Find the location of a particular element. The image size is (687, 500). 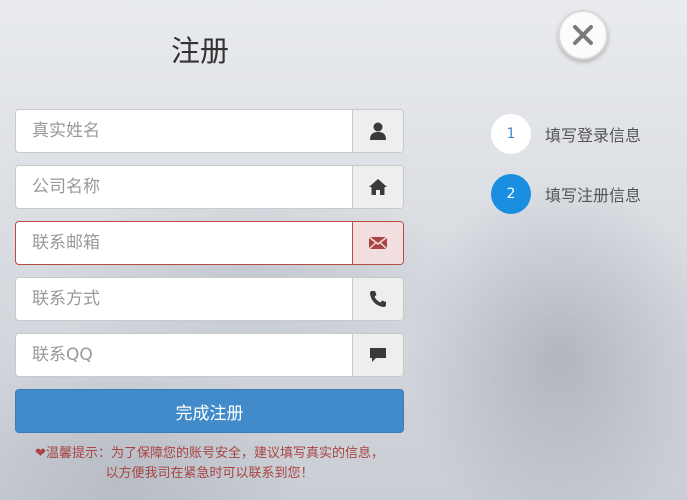

step-1: 1 填写登录信息 is located at coordinates (566, 134).